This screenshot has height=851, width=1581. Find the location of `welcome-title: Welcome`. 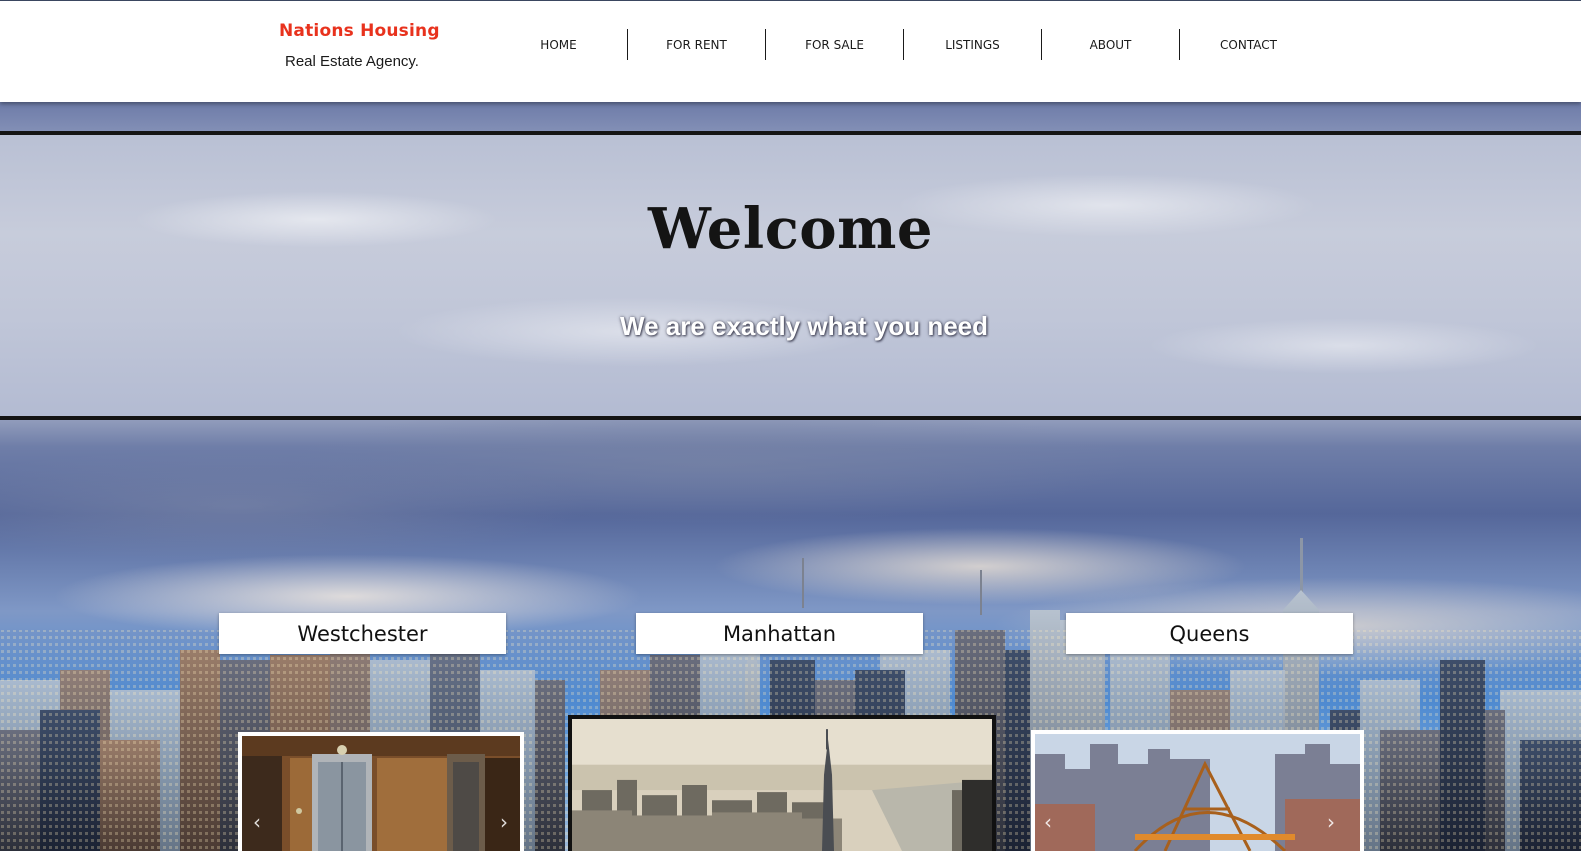

welcome-title: Welcome is located at coordinates (790, 229).